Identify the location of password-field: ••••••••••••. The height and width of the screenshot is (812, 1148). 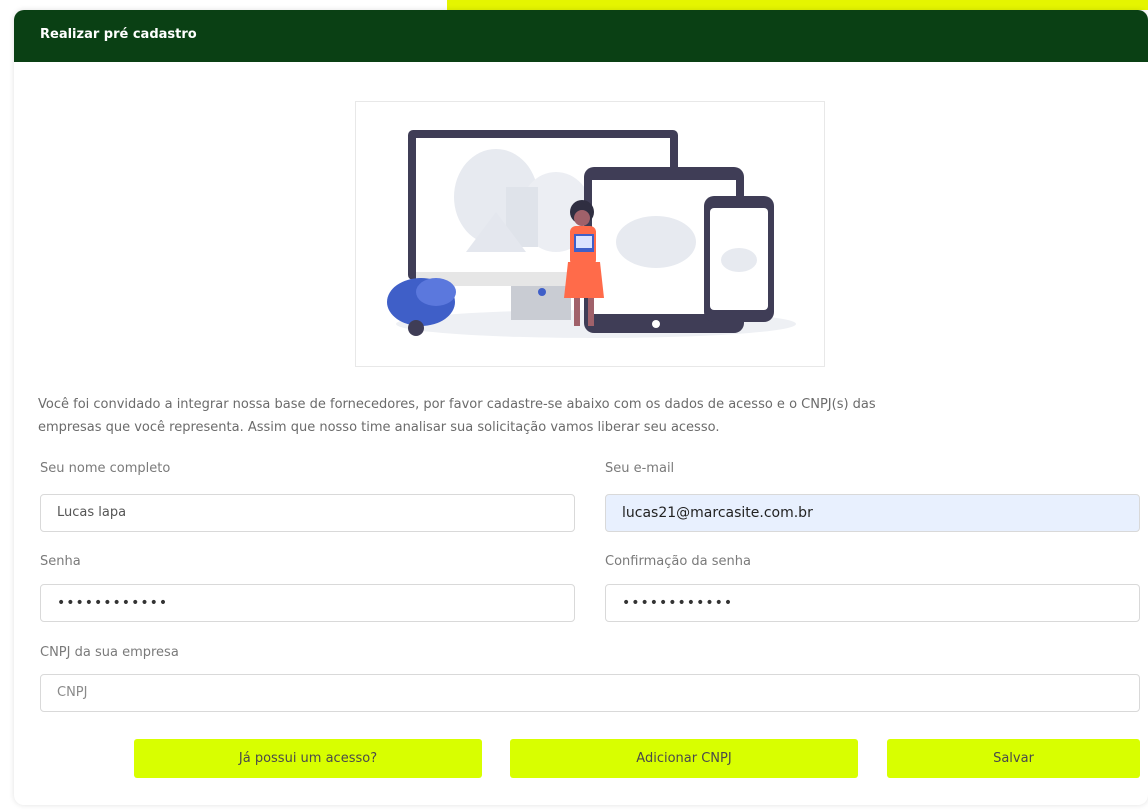
(307, 603).